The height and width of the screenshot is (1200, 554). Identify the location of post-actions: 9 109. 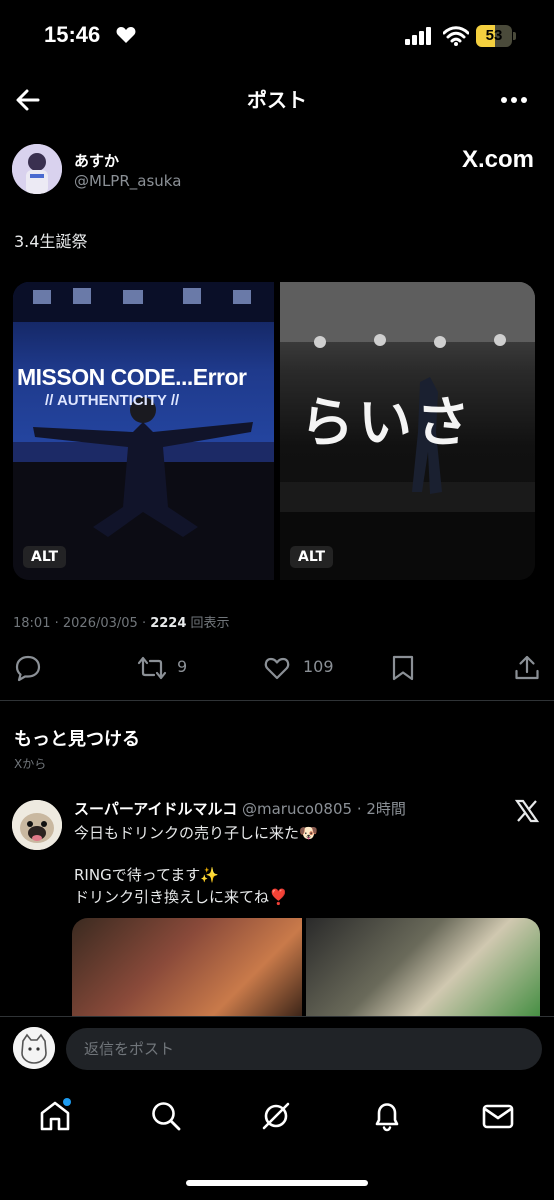
(277, 668).